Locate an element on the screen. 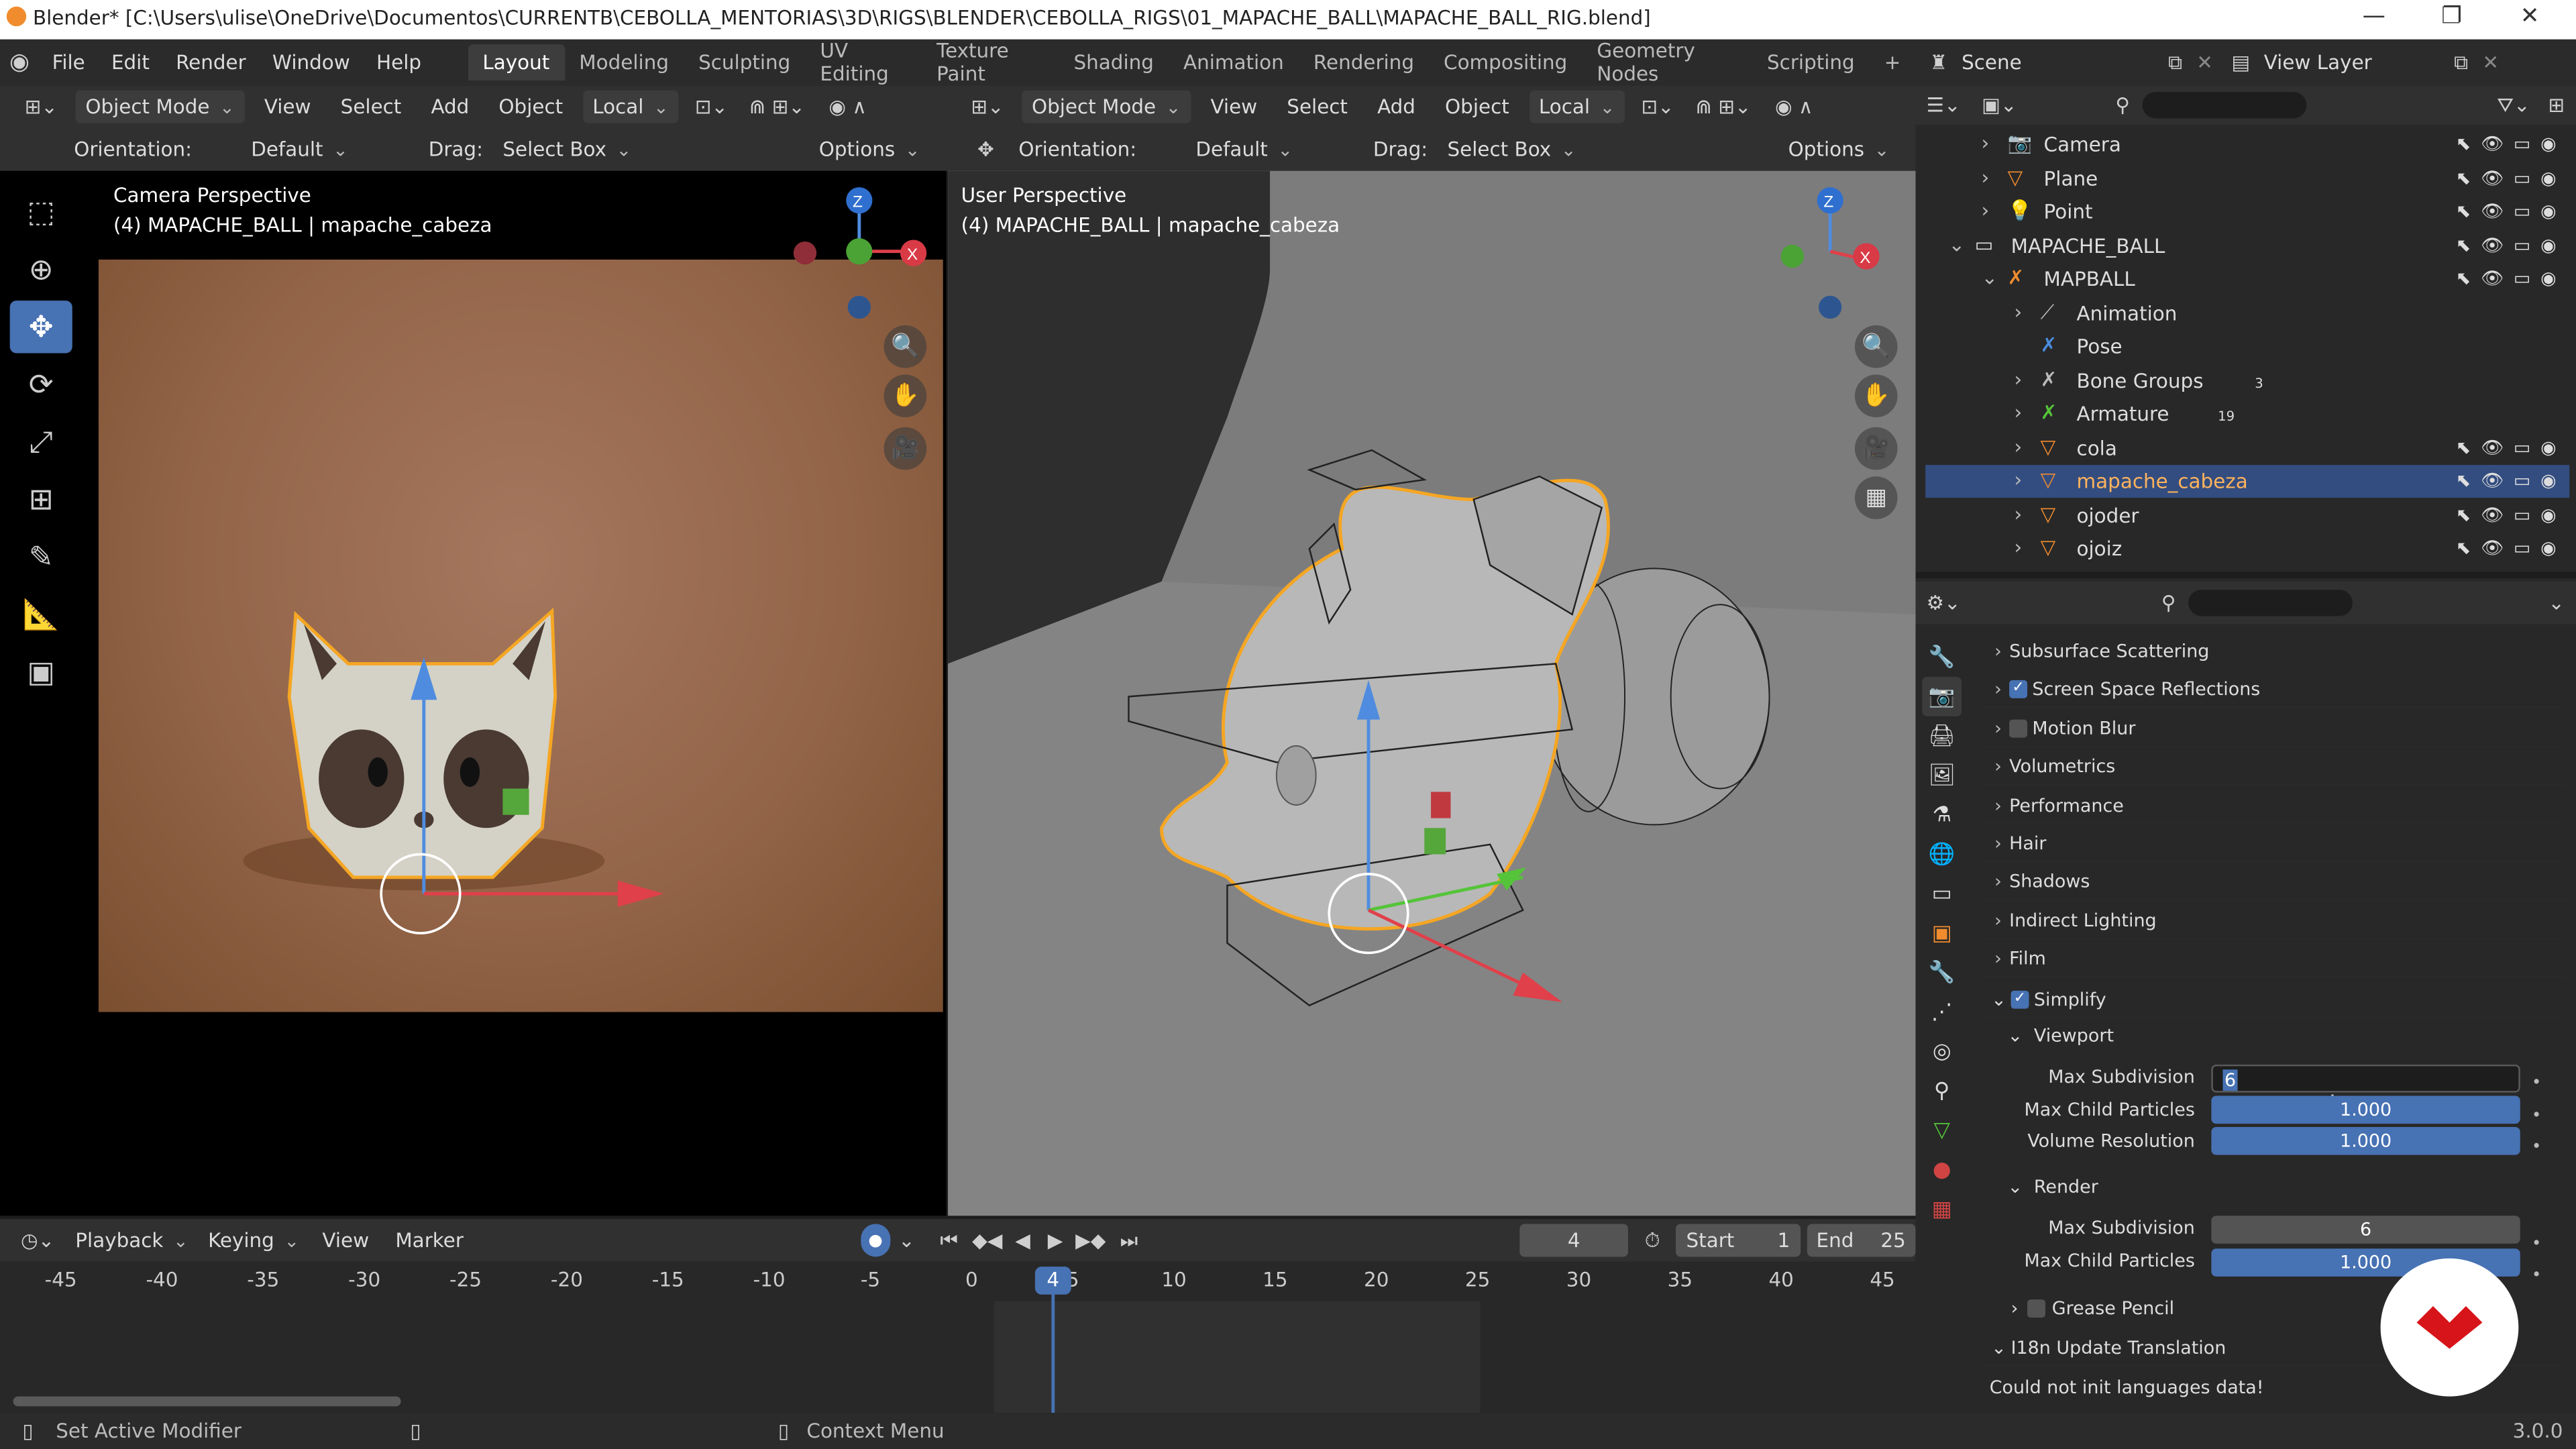 The image size is (2576, 1449). annotate-tool-icon: ✎ is located at coordinates (41, 557).